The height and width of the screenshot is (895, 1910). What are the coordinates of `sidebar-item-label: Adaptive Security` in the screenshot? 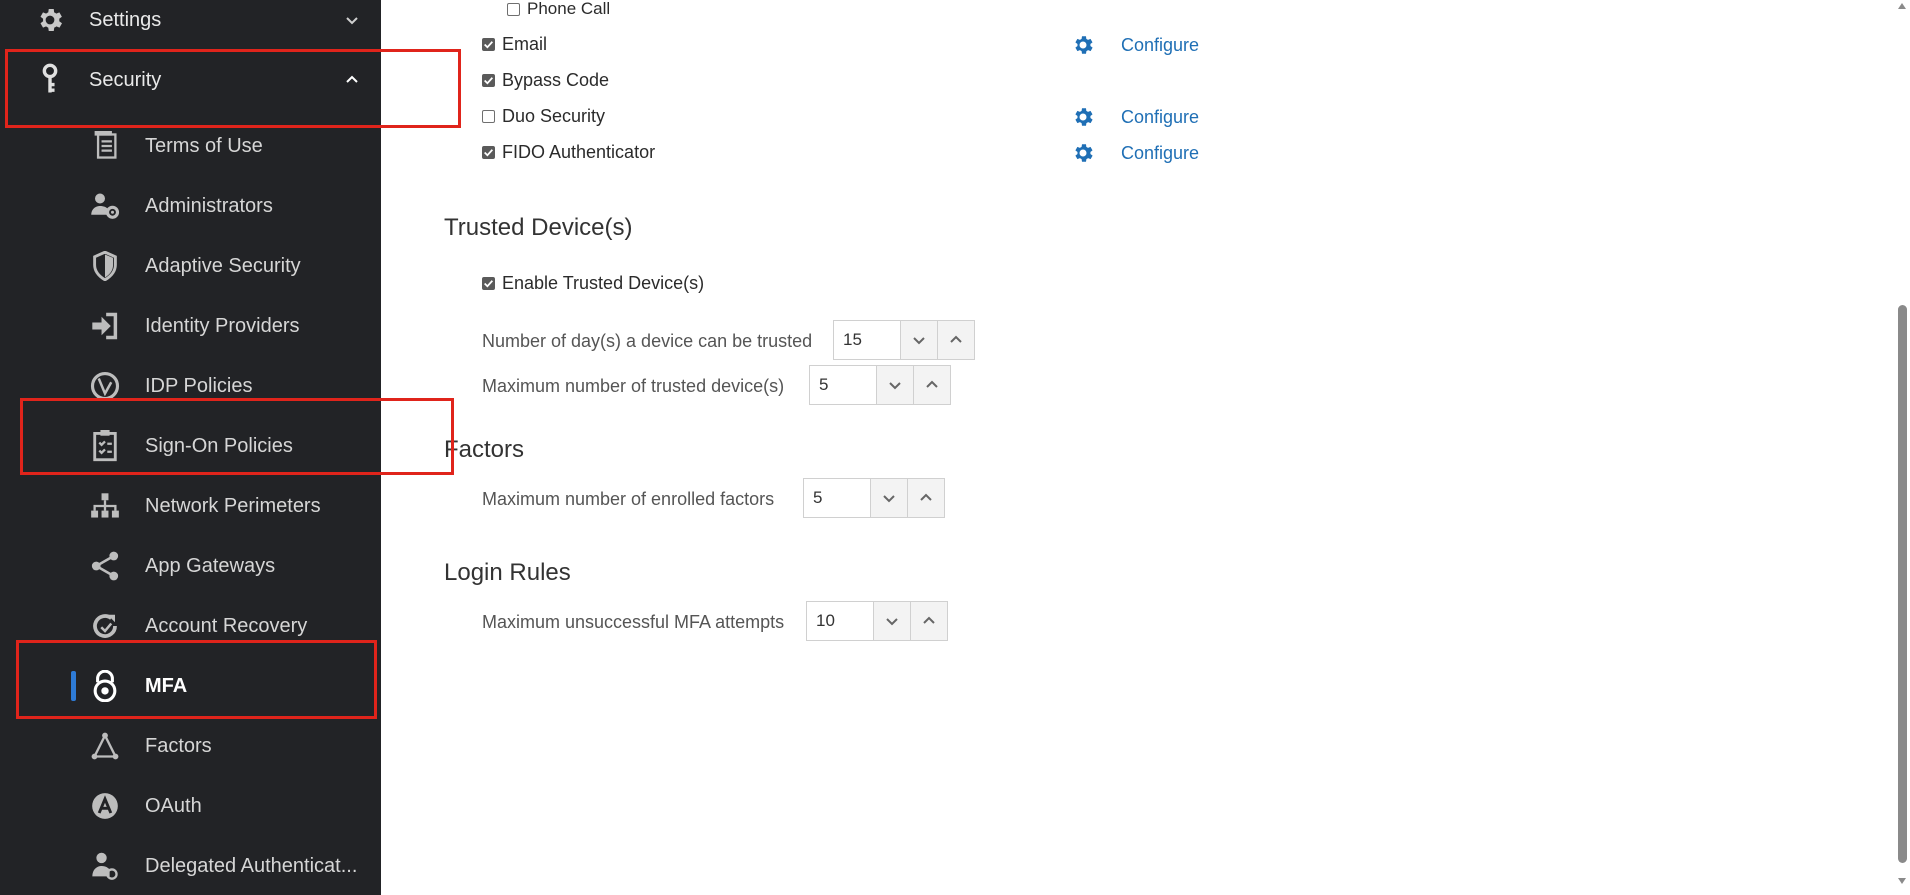 It's located at (223, 265).